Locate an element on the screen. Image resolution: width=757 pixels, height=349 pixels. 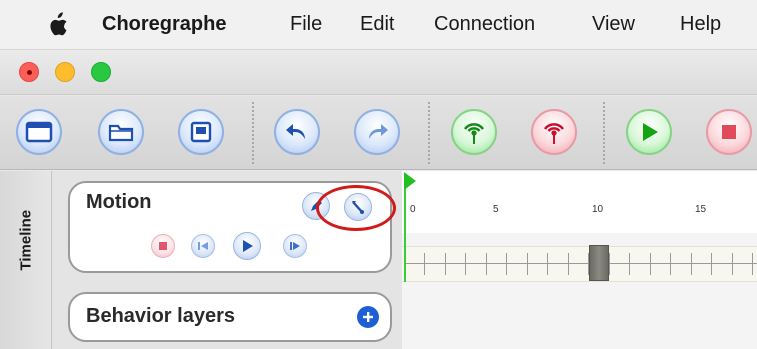
menu-file: File is located at coordinates (306, 24).